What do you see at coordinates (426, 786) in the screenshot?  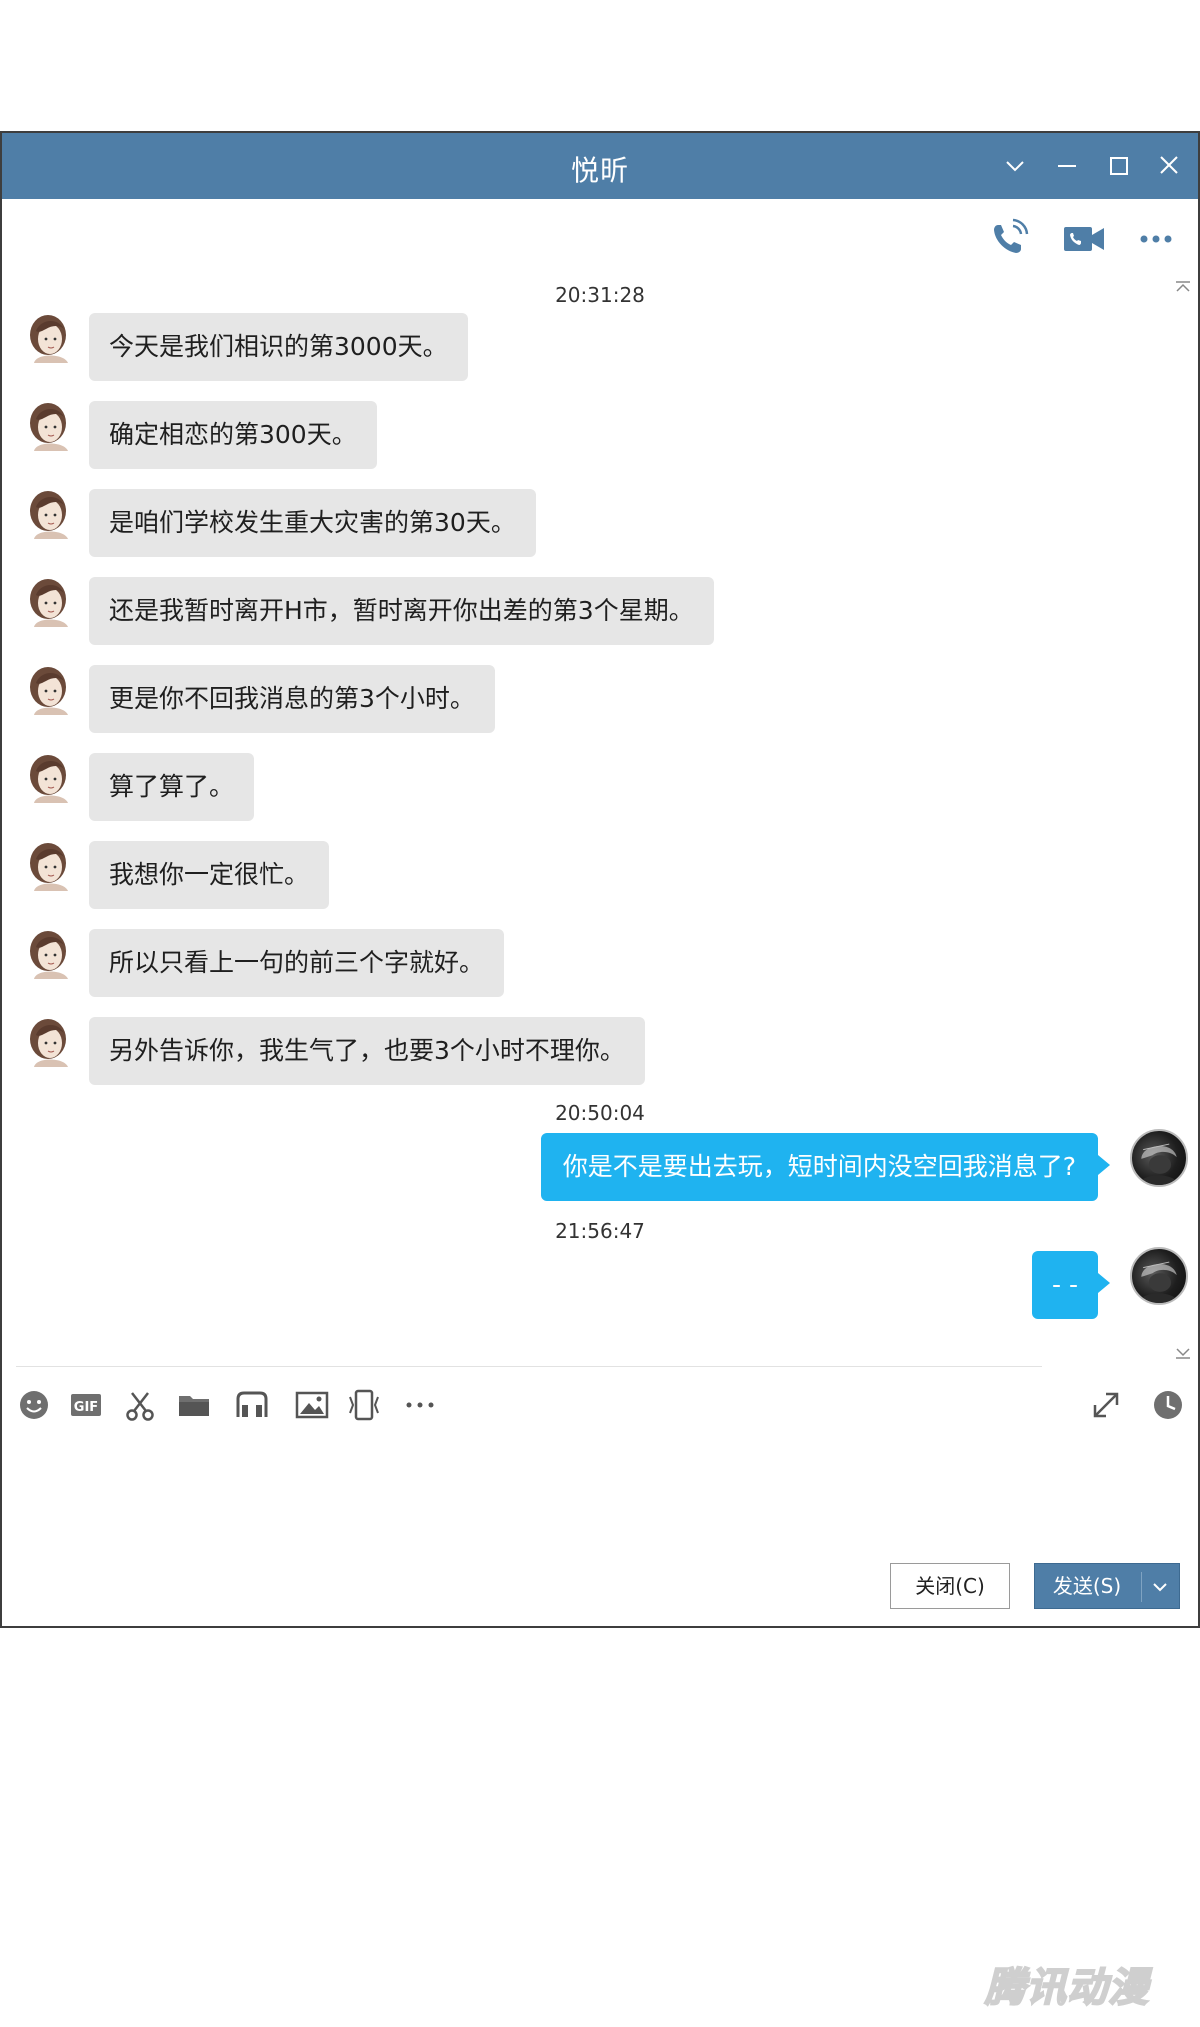 I see `message-incoming: 算了算了。` at bounding box center [426, 786].